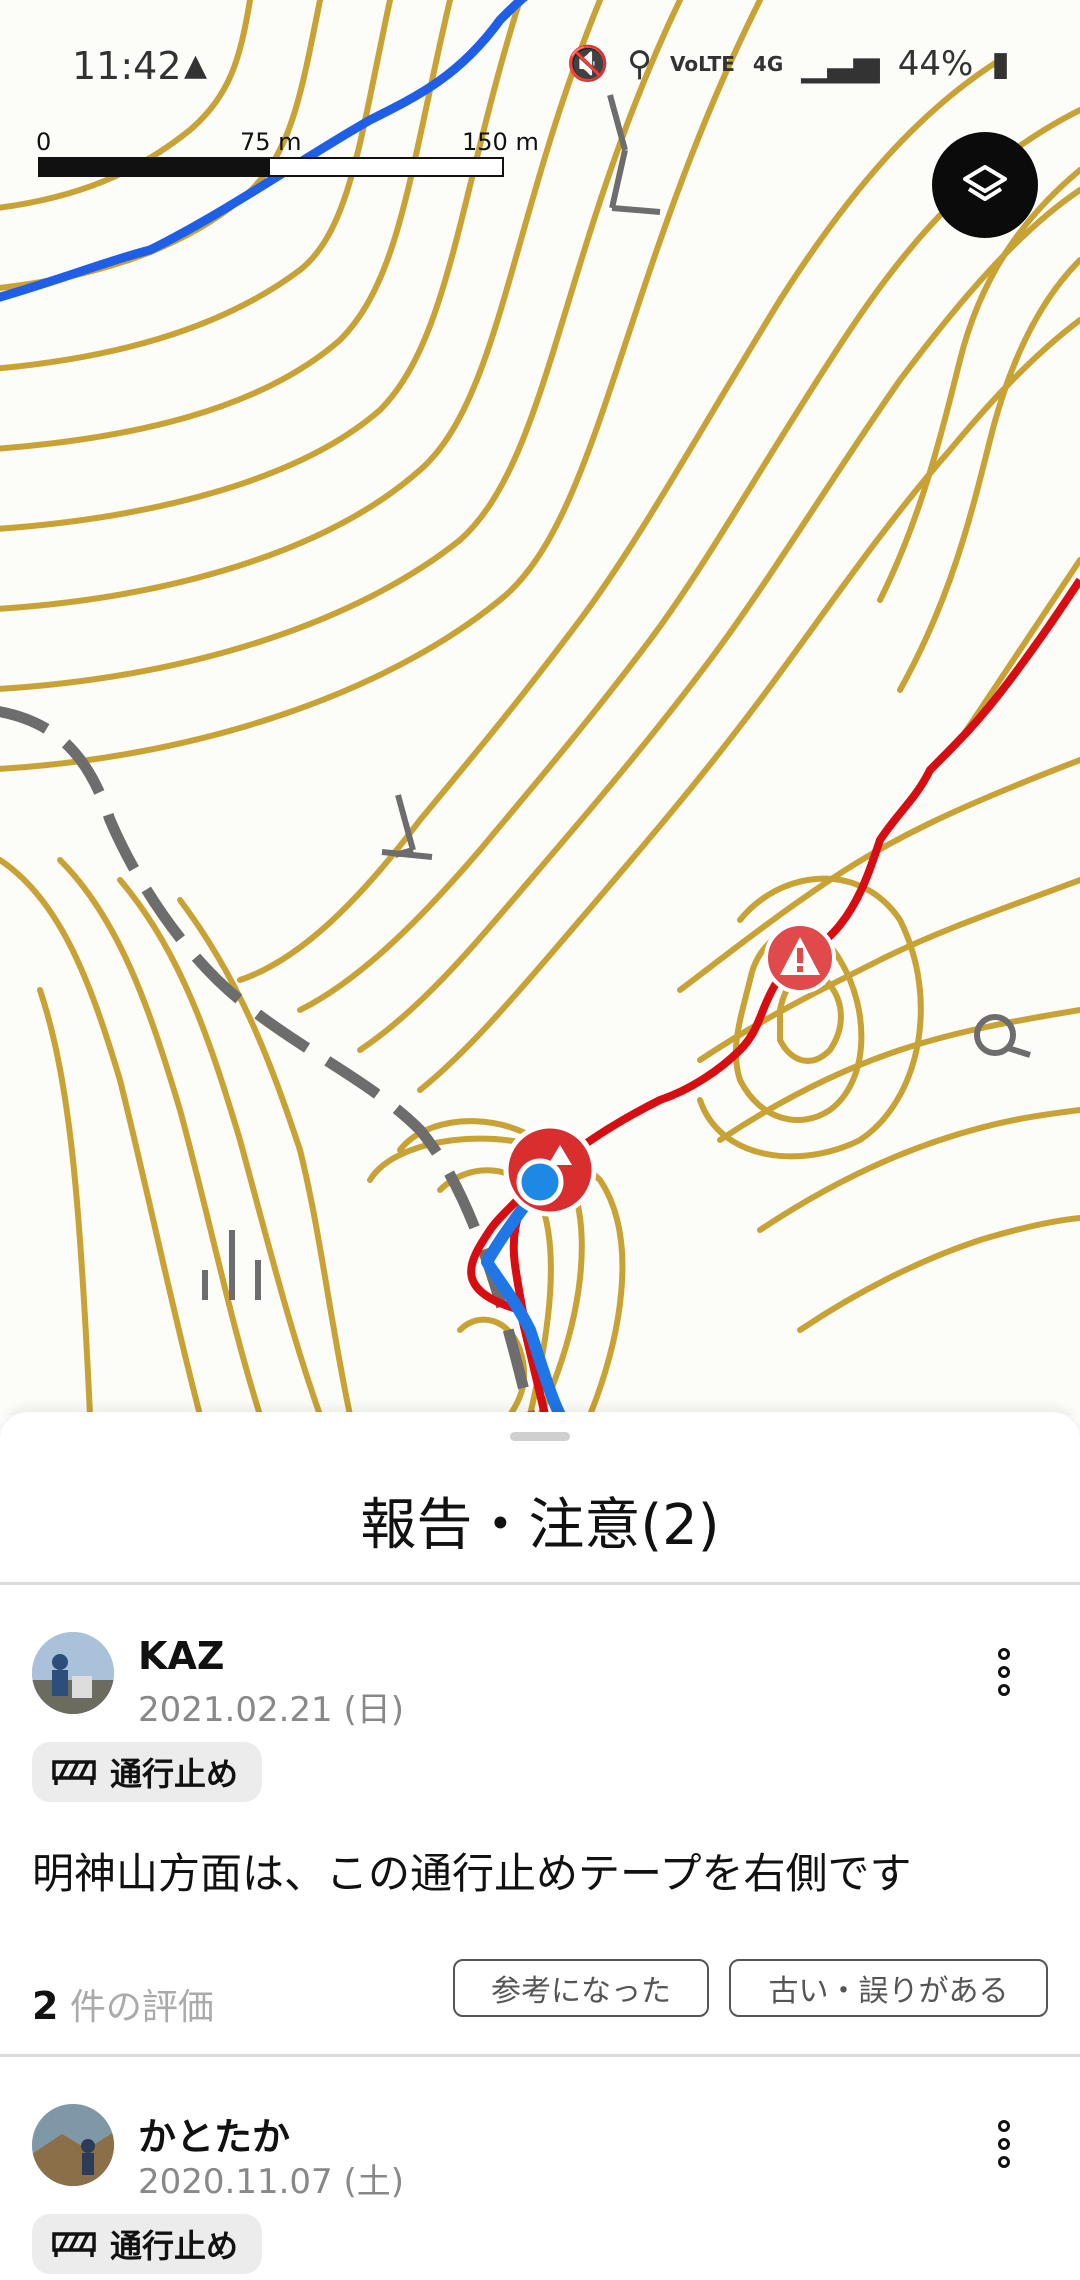 The image size is (1080, 2280). What do you see at coordinates (214, 2133) in the screenshot?
I see `report-user: かとたか` at bounding box center [214, 2133].